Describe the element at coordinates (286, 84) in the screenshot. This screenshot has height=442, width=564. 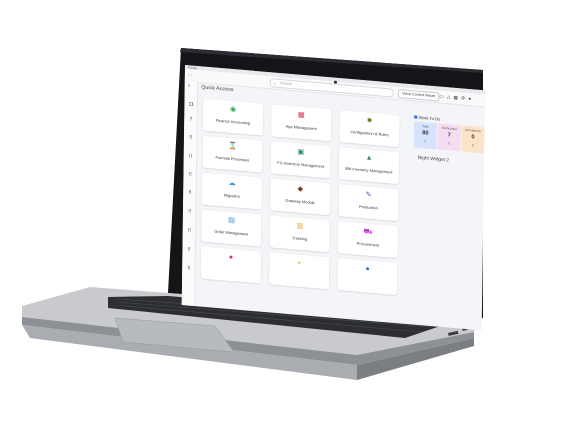
I see `search-placeholder: Search` at that location.